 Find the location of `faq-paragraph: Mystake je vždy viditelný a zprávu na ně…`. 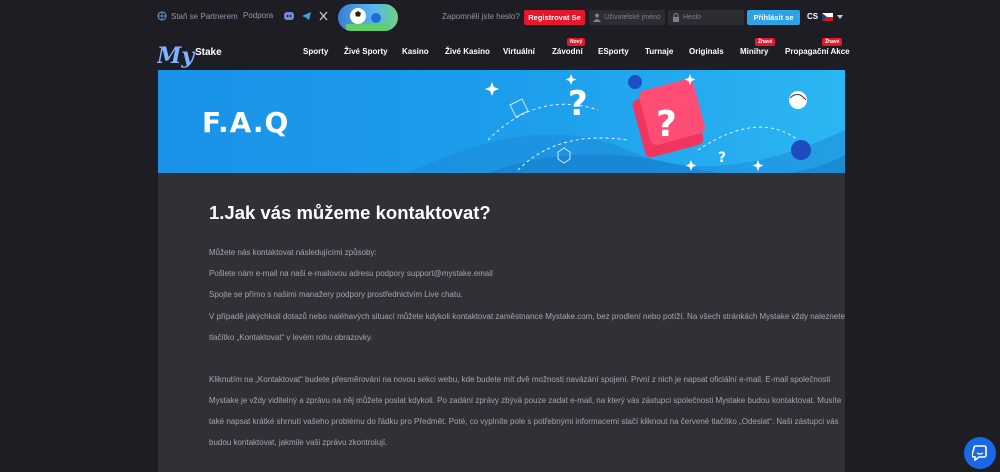

faq-paragraph: Mystake je vždy viditelný a zprávu na ně… is located at coordinates (525, 400).